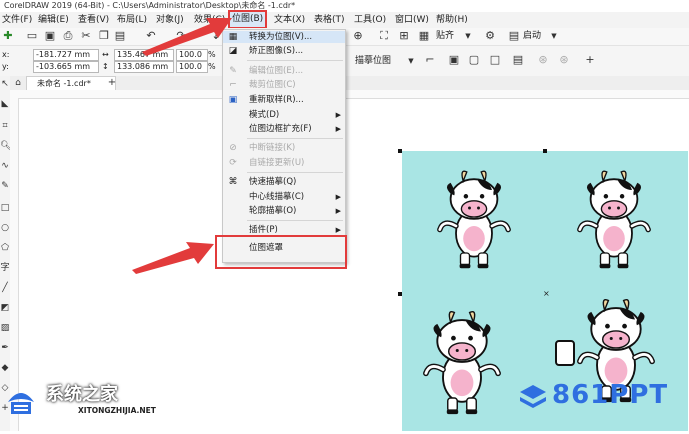  I want to click on menu-item-update-link: ⟳ 自链接更新(U), so click(284, 163).